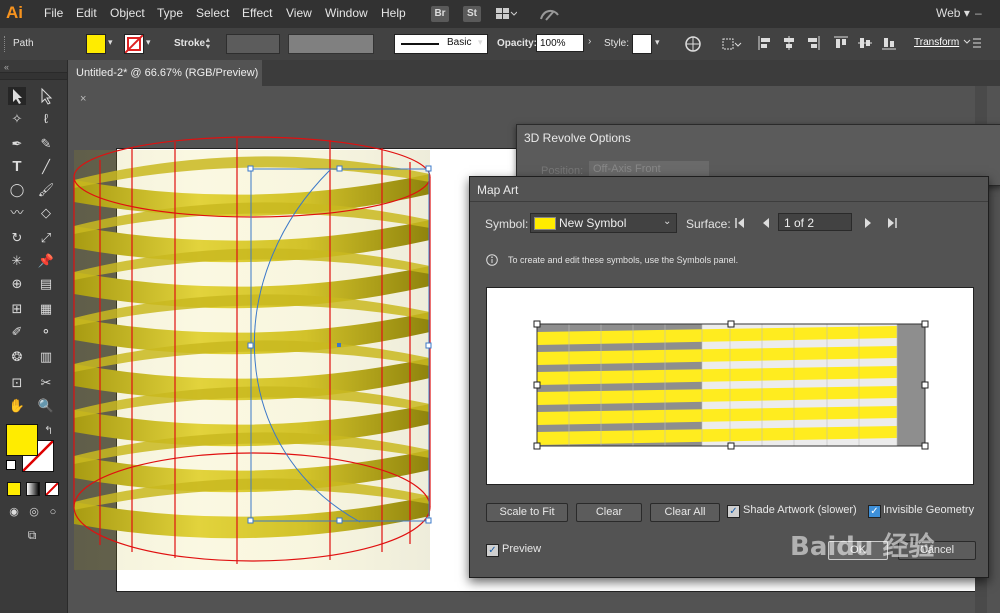  Describe the element at coordinates (46, 357) in the screenshot. I see `column-graph-tool-icon: ▥` at that location.